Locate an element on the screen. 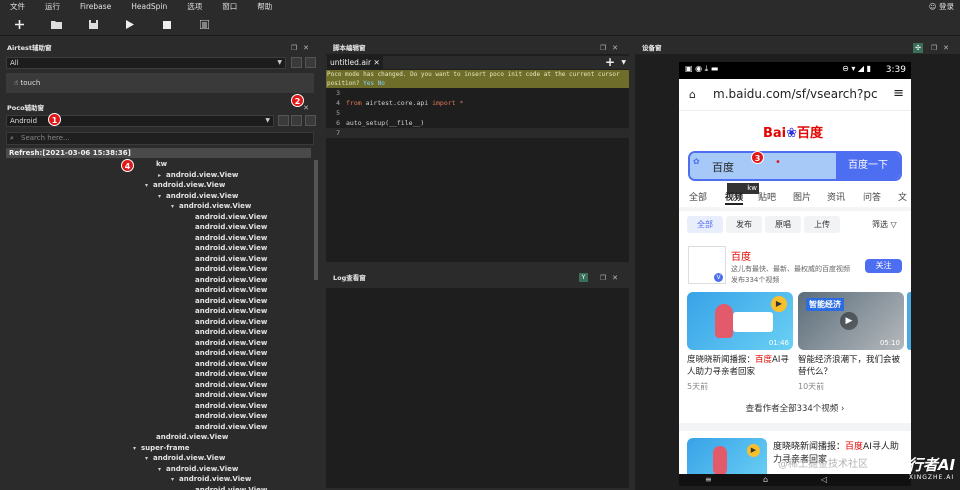 The image size is (960, 490). code-line: 4 from airtest.core.api import * is located at coordinates (477, 103).